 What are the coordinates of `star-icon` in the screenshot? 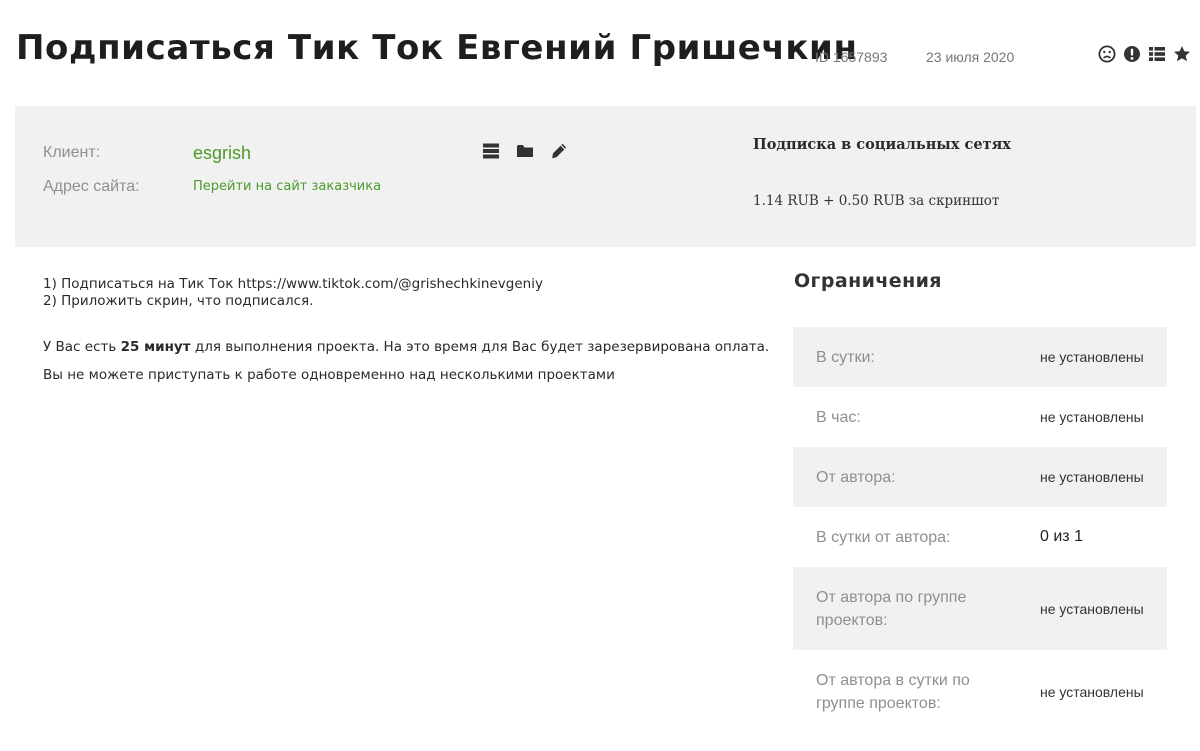 It's located at (1182, 54).